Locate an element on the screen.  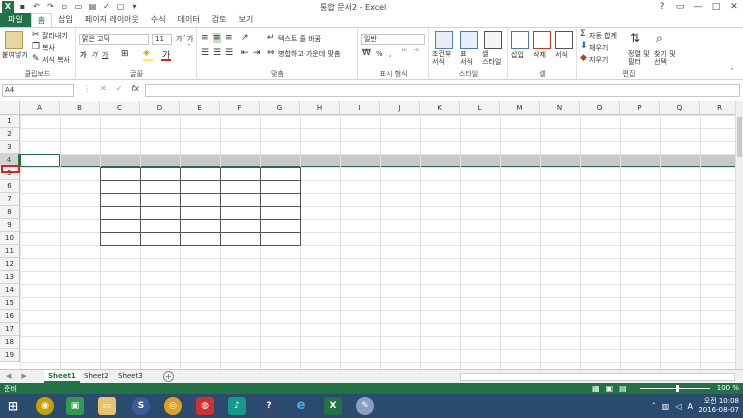
more-icon: ▾ is located at coordinates (134, 6).